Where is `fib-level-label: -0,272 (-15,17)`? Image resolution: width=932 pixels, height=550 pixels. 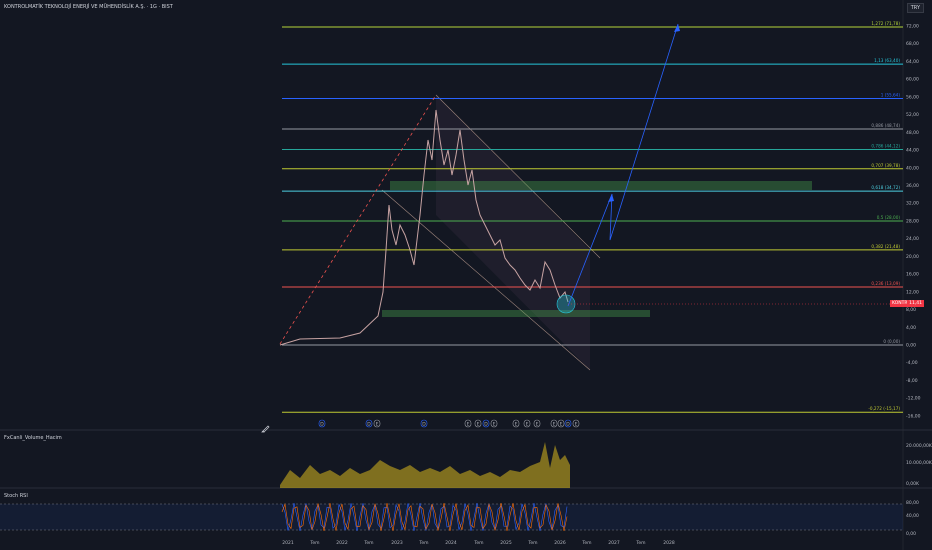
fib-level-label: -0,272 (-15,17) is located at coordinates (884, 408).